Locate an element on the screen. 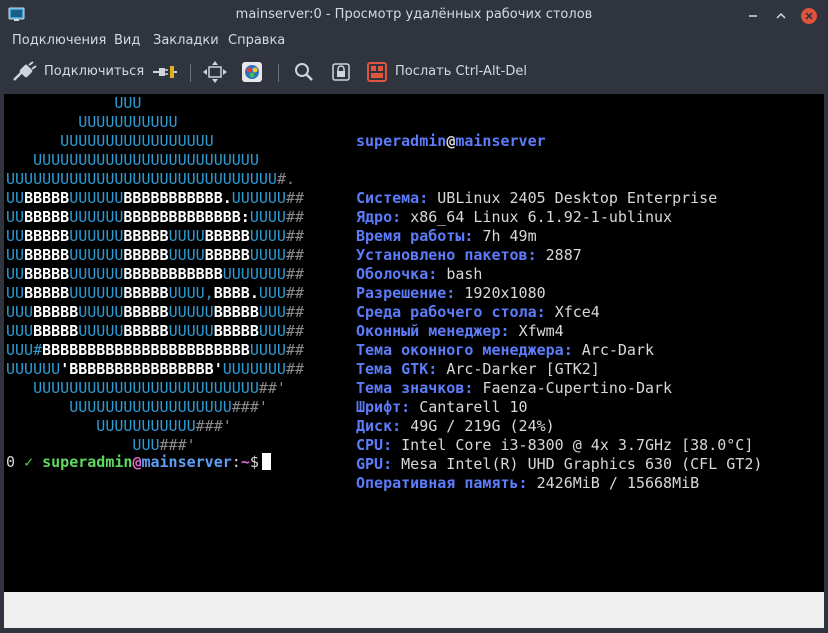  logo-line: UUBBBBBUUUUUUBBBBBBBBBBB.UUUUUU## is located at coordinates (155, 198).